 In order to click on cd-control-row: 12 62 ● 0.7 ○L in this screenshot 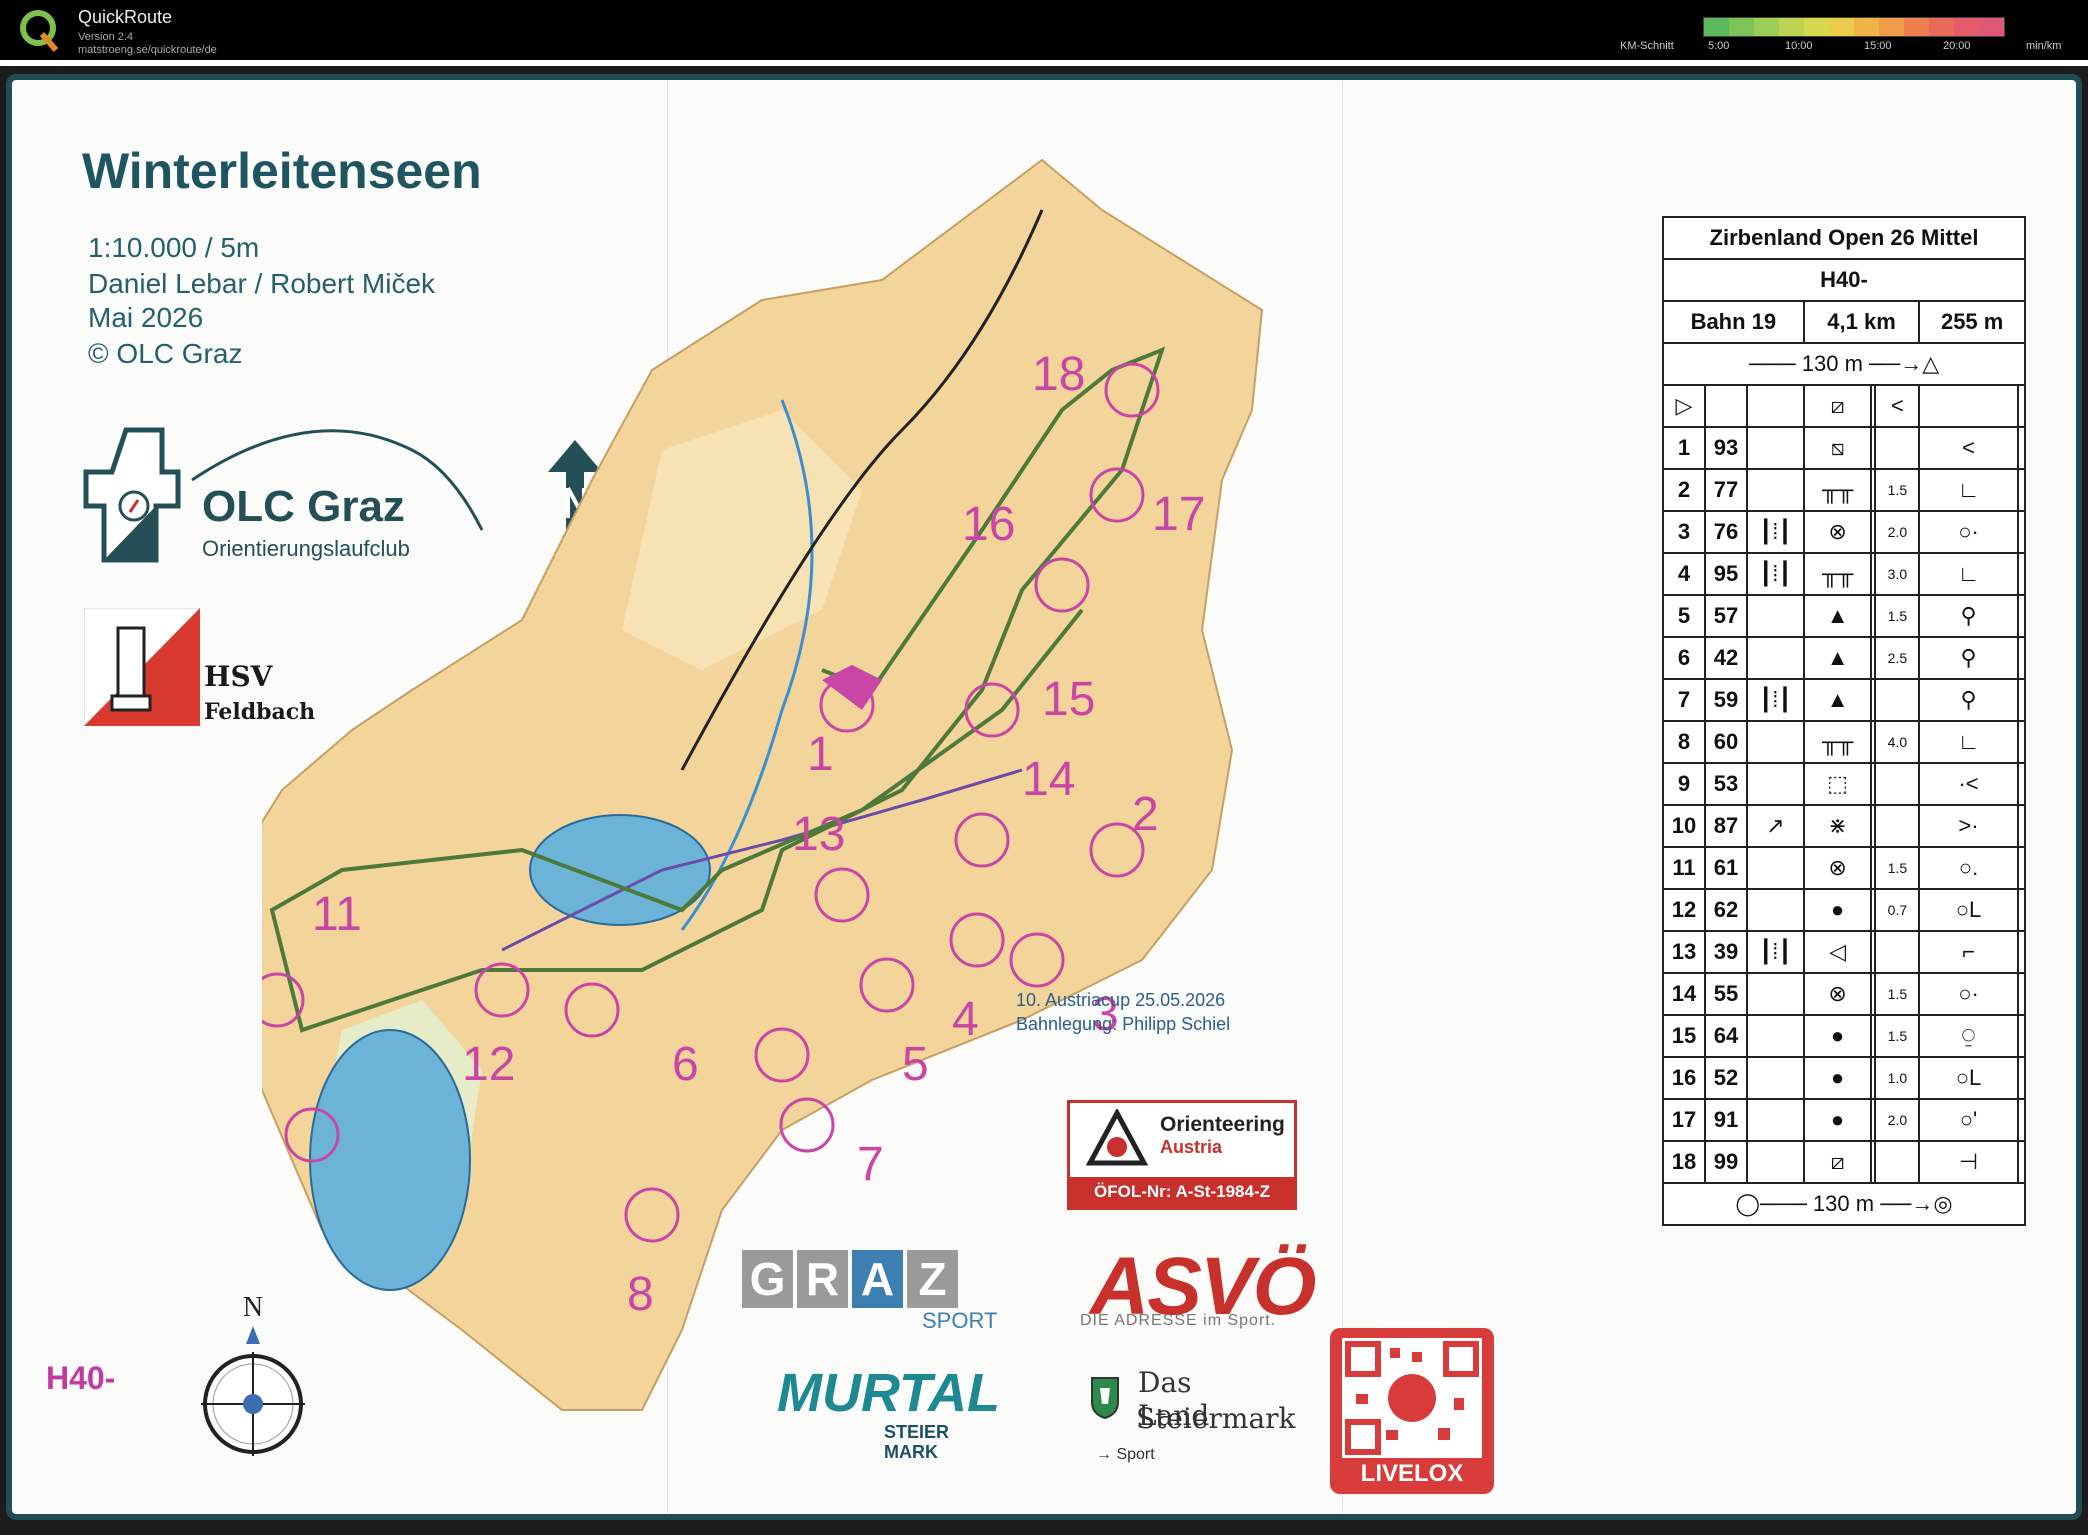, I will do `click(1844, 910)`.